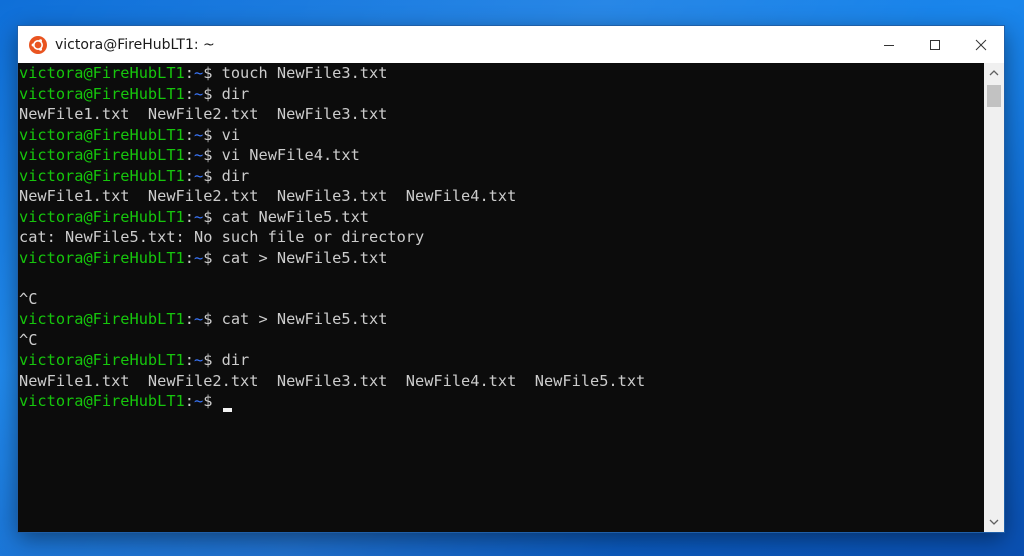  I want to click on command-text: vi NewFile4.txt, so click(290, 155).